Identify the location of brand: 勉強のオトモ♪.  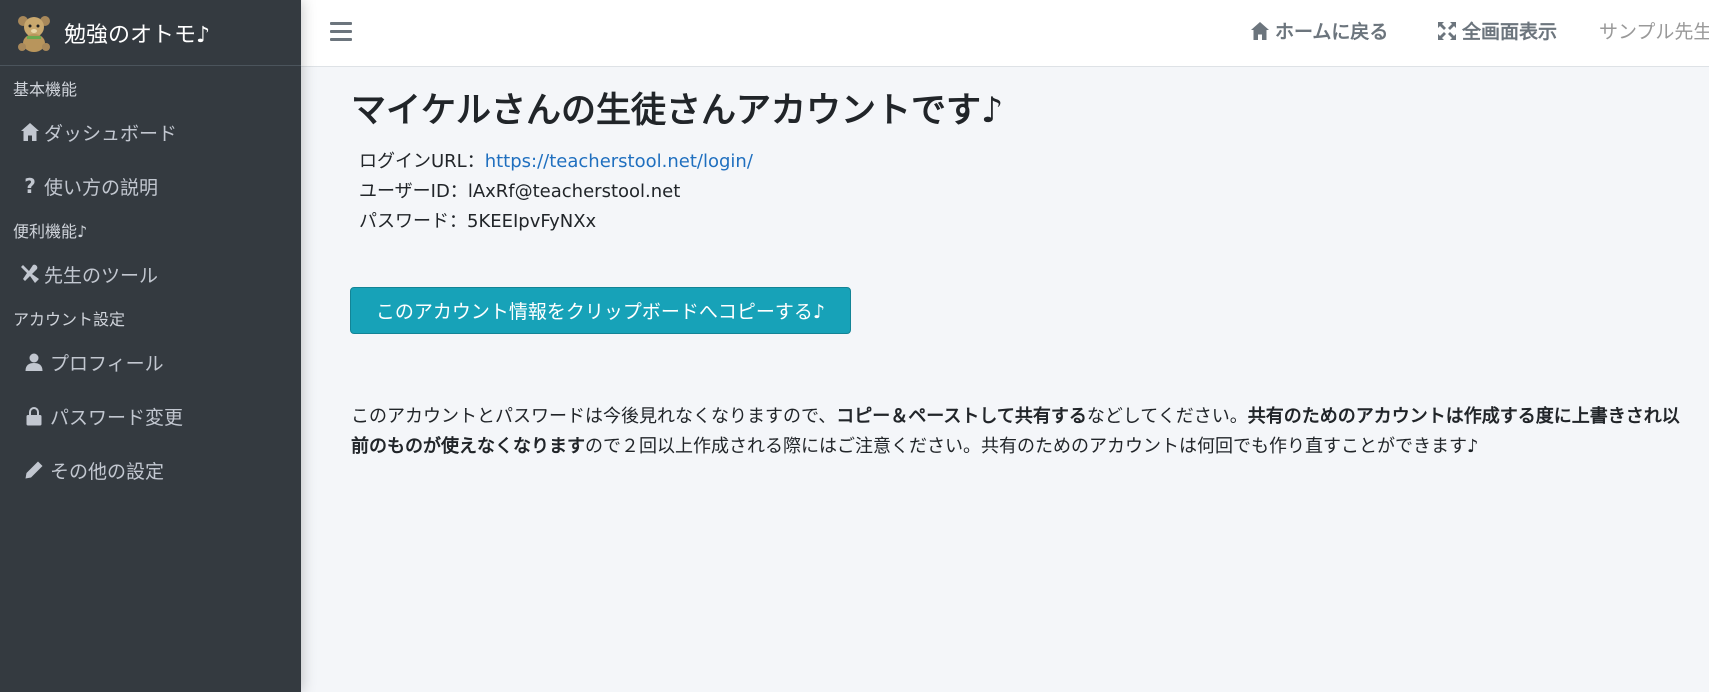
(150, 33).